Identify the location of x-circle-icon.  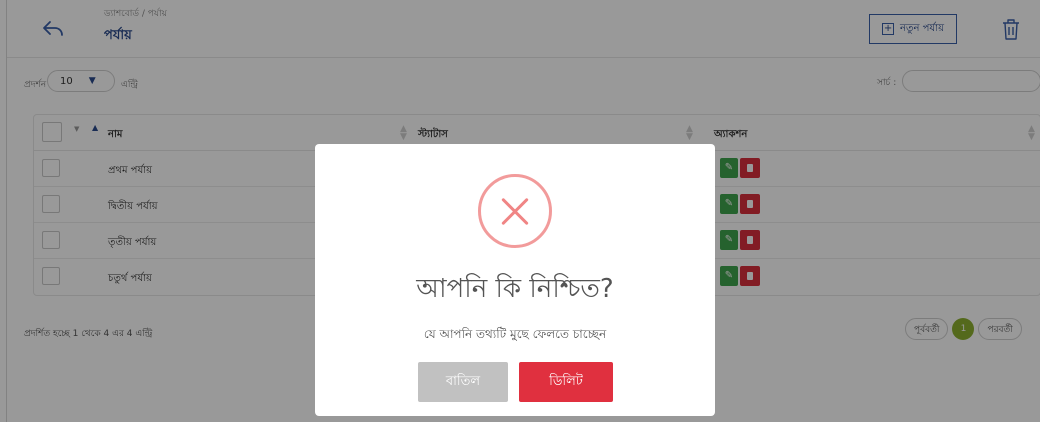
(515, 211).